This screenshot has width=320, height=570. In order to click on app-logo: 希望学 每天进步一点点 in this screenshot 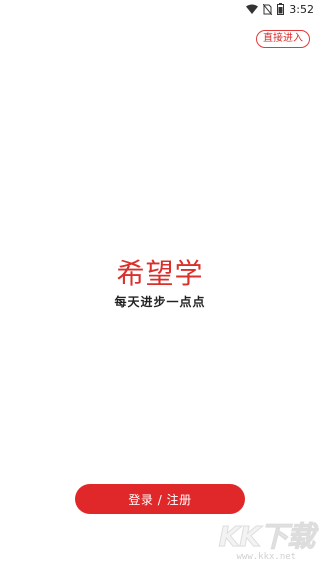, I will do `click(160, 284)`.